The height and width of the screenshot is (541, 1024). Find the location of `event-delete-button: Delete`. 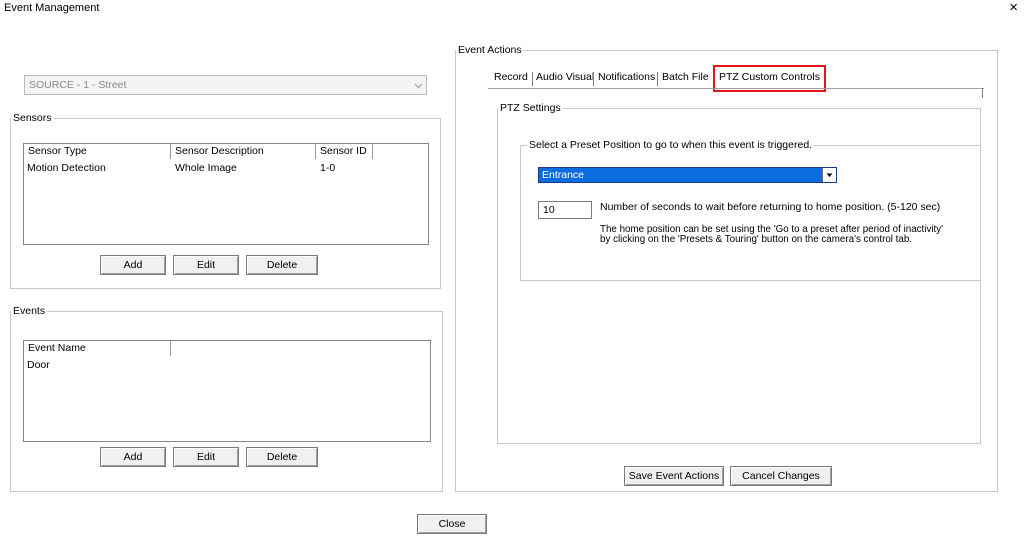

event-delete-button: Delete is located at coordinates (282, 457).